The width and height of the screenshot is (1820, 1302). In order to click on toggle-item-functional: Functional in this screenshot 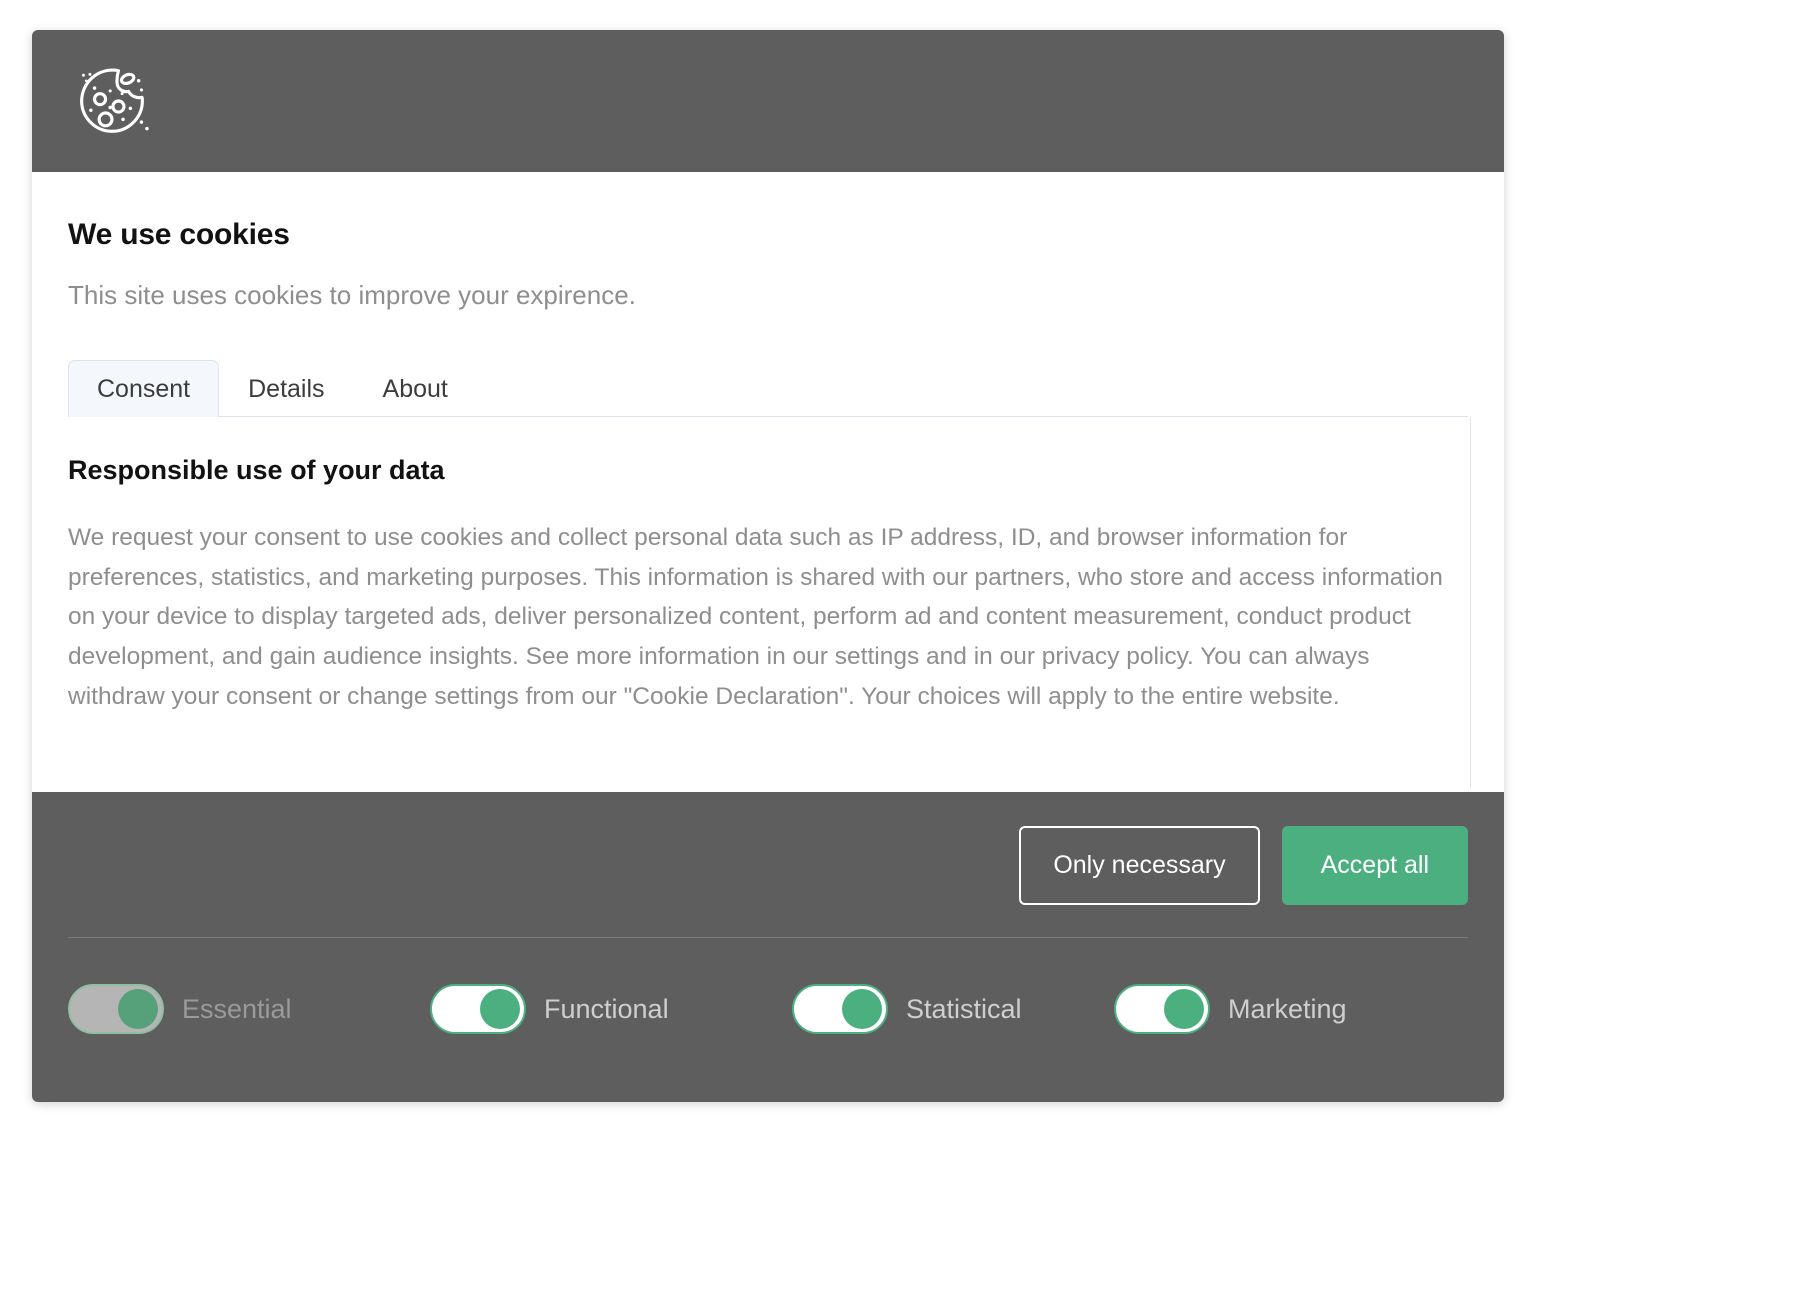, I will do `click(611, 1009)`.